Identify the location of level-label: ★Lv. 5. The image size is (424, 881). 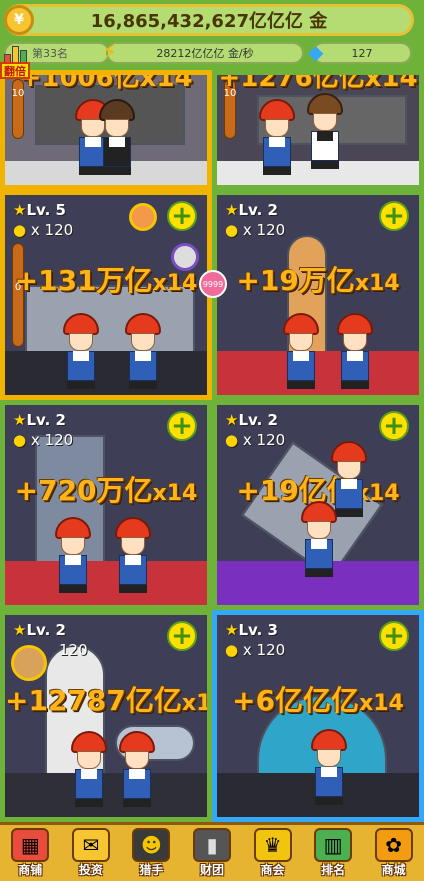
(39, 210).